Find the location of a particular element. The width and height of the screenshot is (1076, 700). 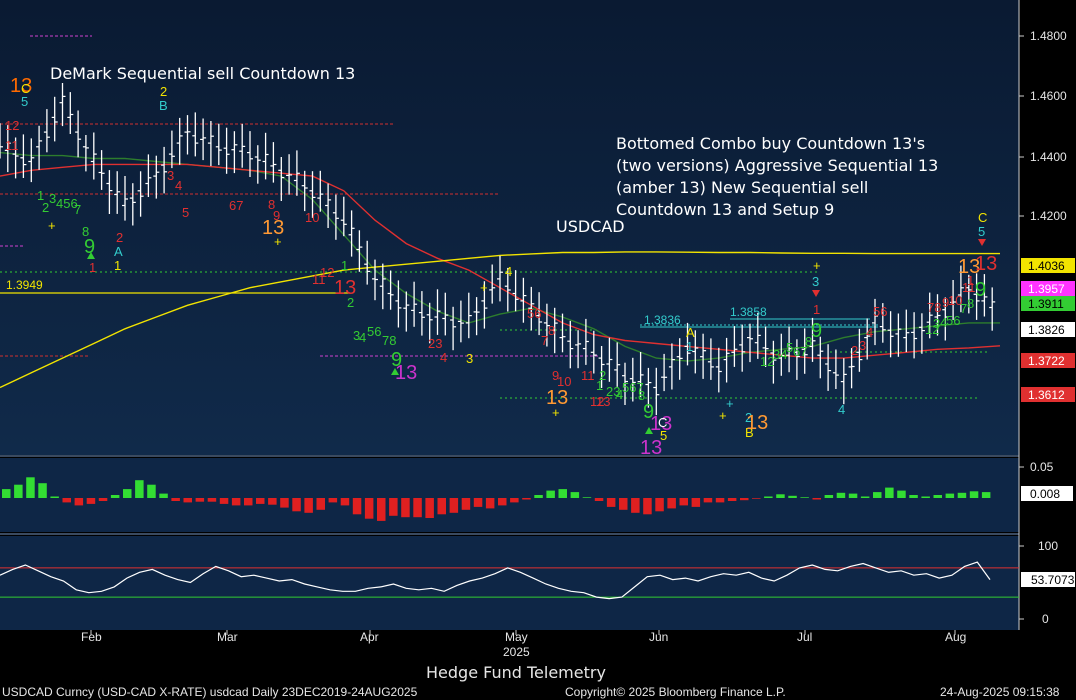

price-tag-label: 1.3957 is located at coordinates (1046, 289).